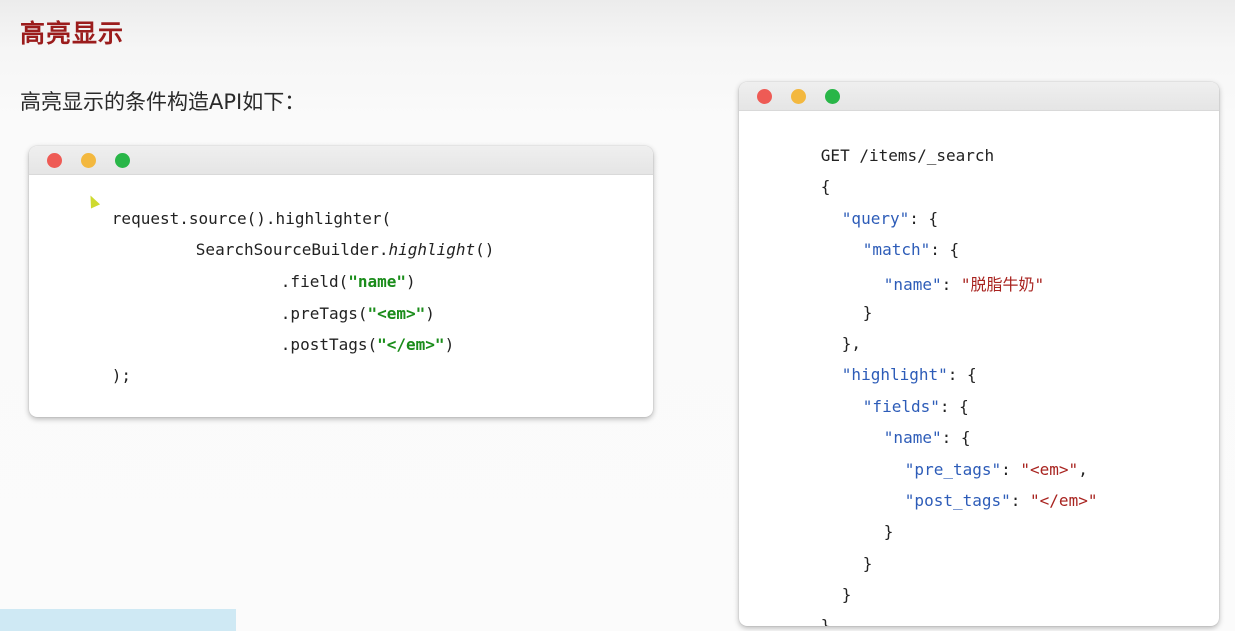 The width and height of the screenshot is (1235, 631). I want to click on code-text: .postTags(, so click(329, 344).